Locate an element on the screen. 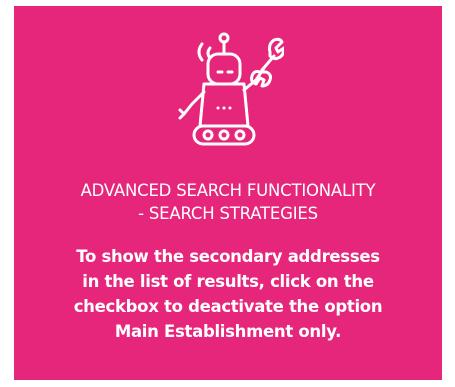 The width and height of the screenshot is (455, 387). heading-line-2: - SEARCH STRATEGIES is located at coordinates (228, 213).